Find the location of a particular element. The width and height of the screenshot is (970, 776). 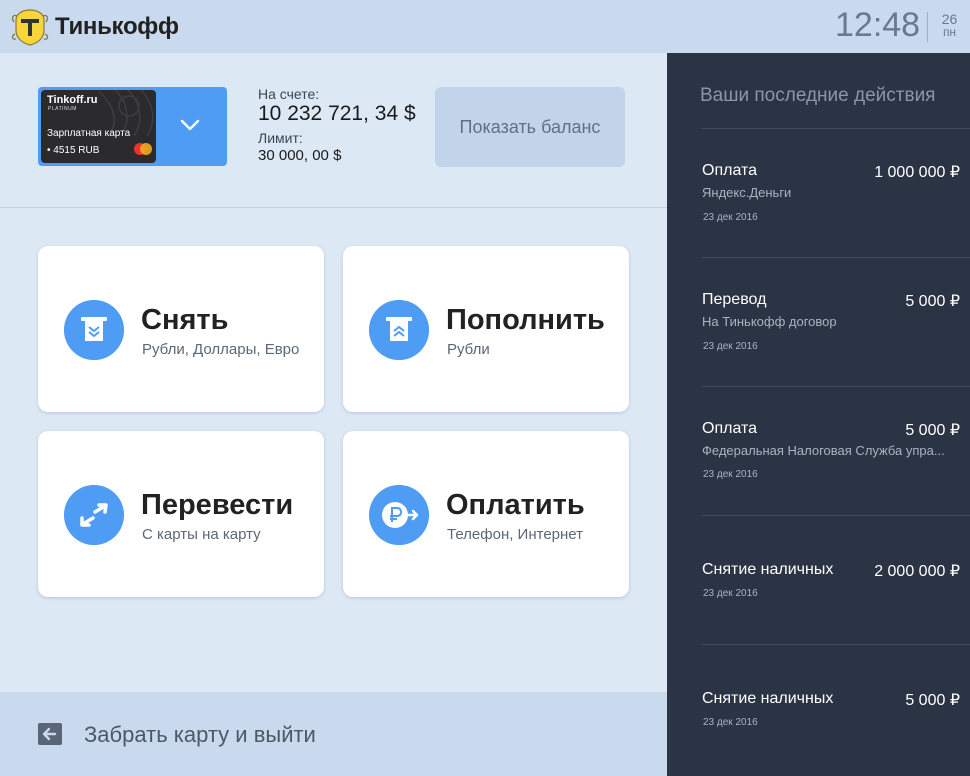

balance-label: На счете: is located at coordinates (289, 94).